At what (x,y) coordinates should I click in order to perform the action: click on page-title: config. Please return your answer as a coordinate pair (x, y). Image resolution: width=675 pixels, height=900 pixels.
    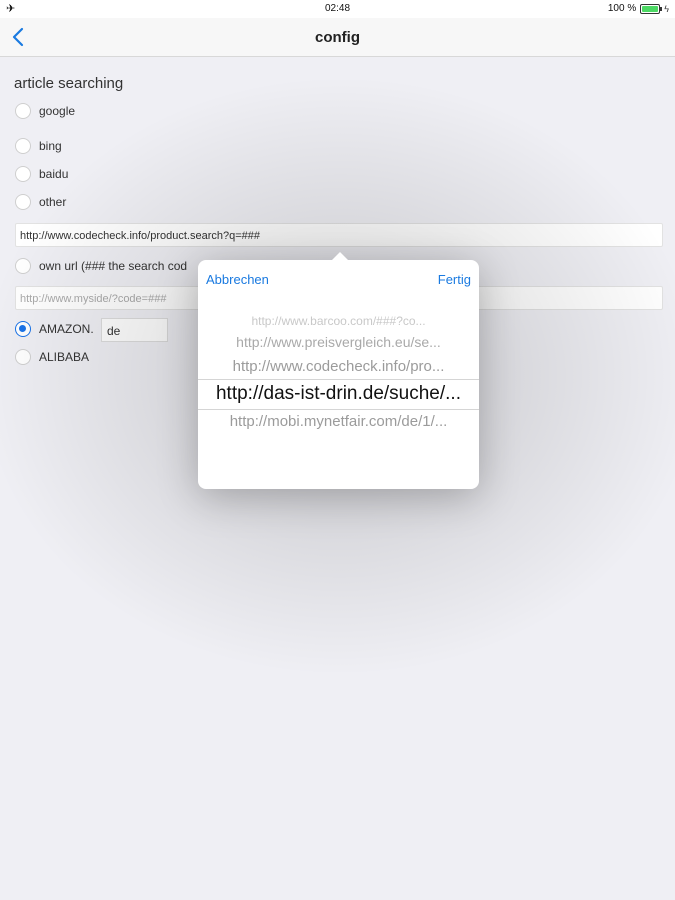
    Looking at the image, I should click on (337, 37).